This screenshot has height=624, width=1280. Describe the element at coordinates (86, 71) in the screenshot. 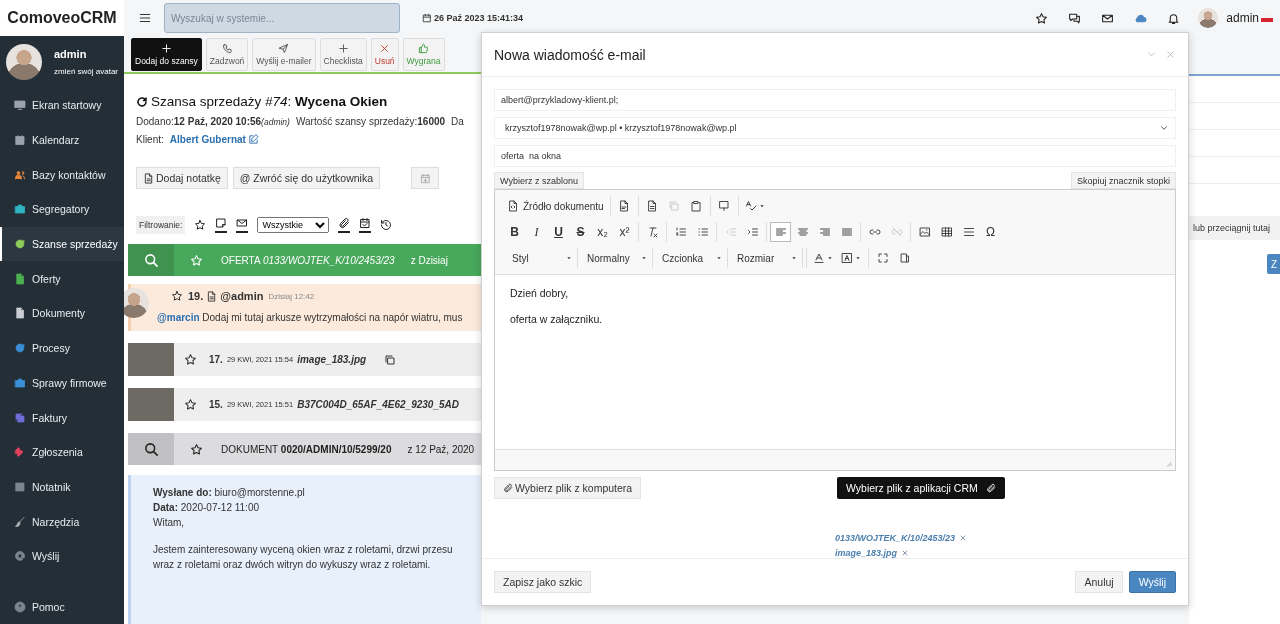

I see `change-avatar-link: zmień swój avatar` at that location.